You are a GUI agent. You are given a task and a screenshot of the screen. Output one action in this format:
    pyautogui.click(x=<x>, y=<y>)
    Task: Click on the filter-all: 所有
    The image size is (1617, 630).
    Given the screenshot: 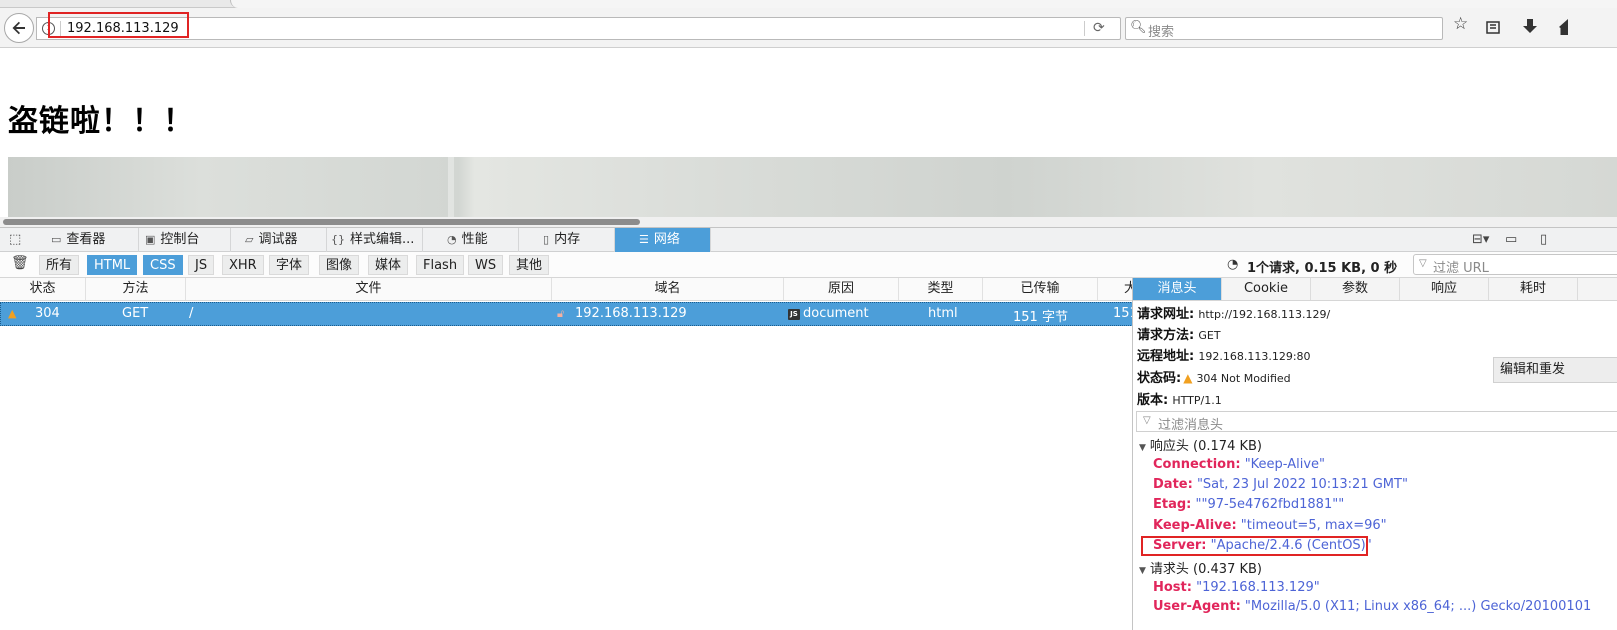 What is the action you would take?
    pyautogui.click(x=59, y=265)
    